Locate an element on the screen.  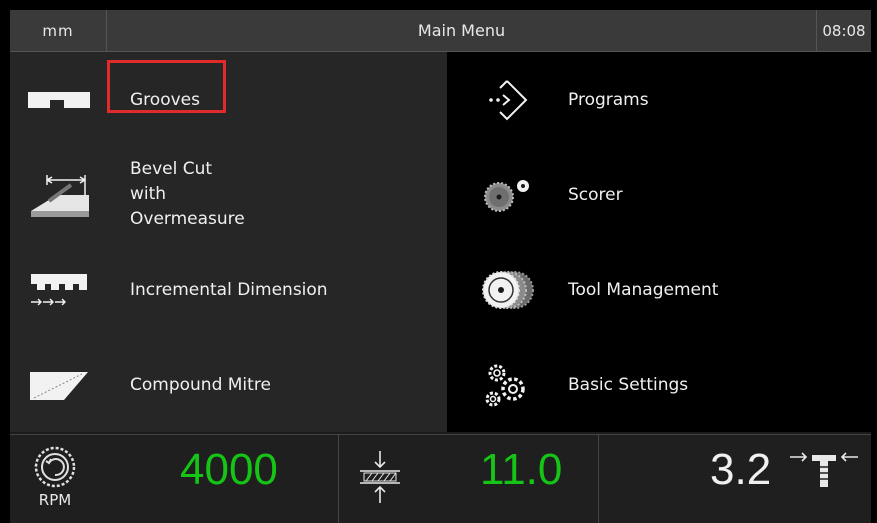
menu-item-label: Incremental Dimension is located at coordinates (229, 289).